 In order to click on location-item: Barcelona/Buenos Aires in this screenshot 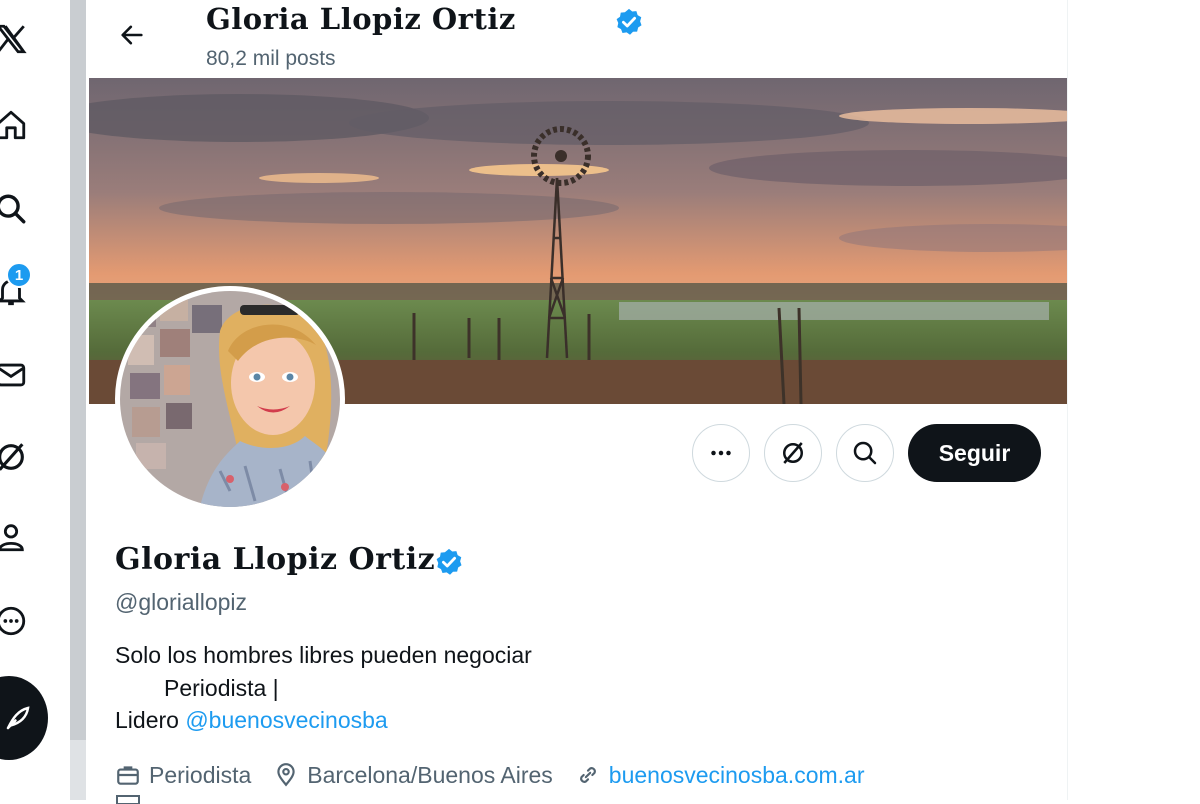, I will do `click(413, 775)`.